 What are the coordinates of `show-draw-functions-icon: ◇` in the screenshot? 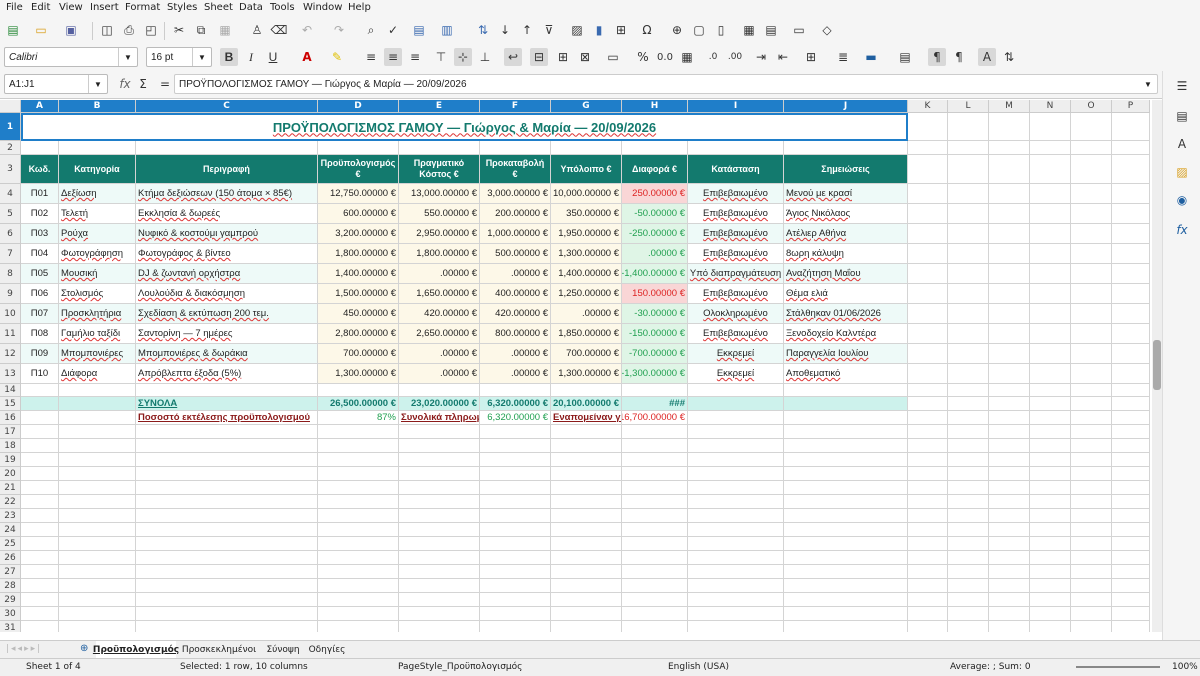 It's located at (827, 30).